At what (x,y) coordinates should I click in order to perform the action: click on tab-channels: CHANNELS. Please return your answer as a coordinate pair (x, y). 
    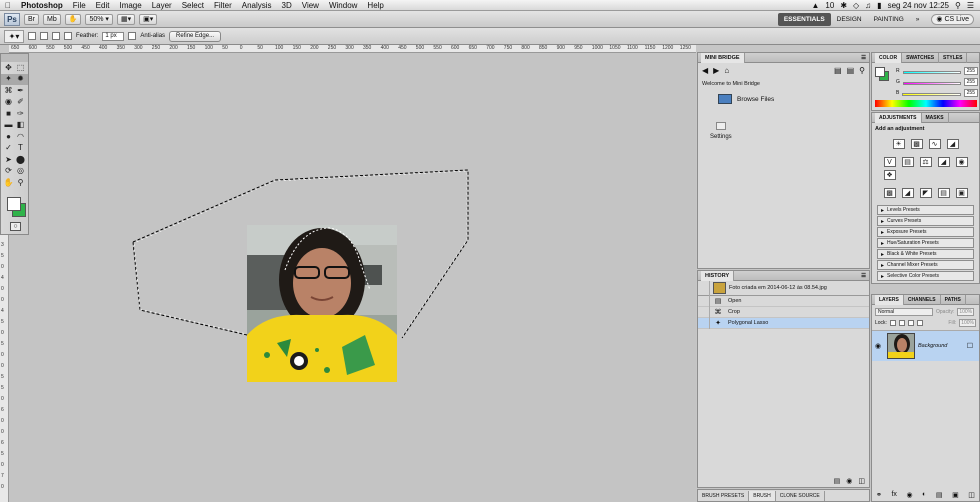
    Looking at the image, I should click on (922, 299).